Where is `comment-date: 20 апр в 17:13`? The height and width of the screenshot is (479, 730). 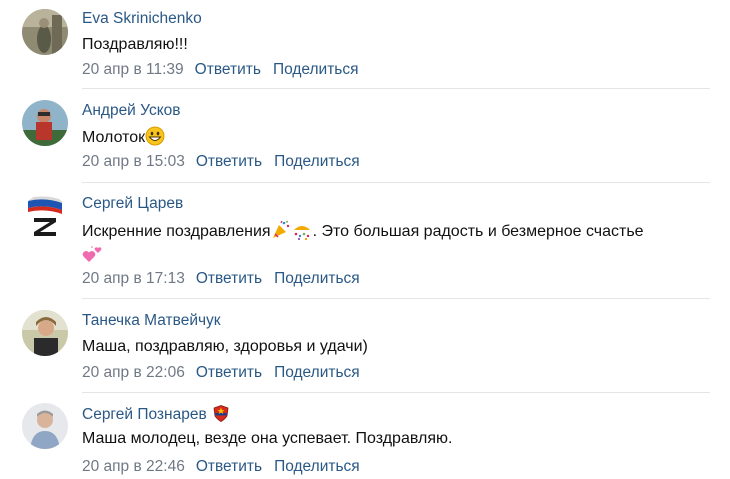 comment-date: 20 апр в 17:13 is located at coordinates (133, 278).